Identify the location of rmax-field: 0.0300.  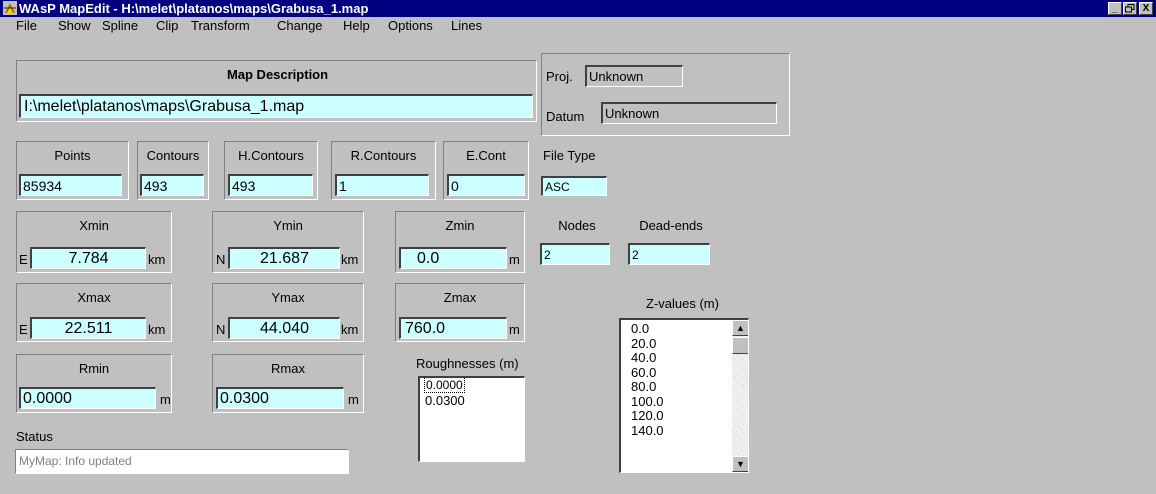
(280, 398).